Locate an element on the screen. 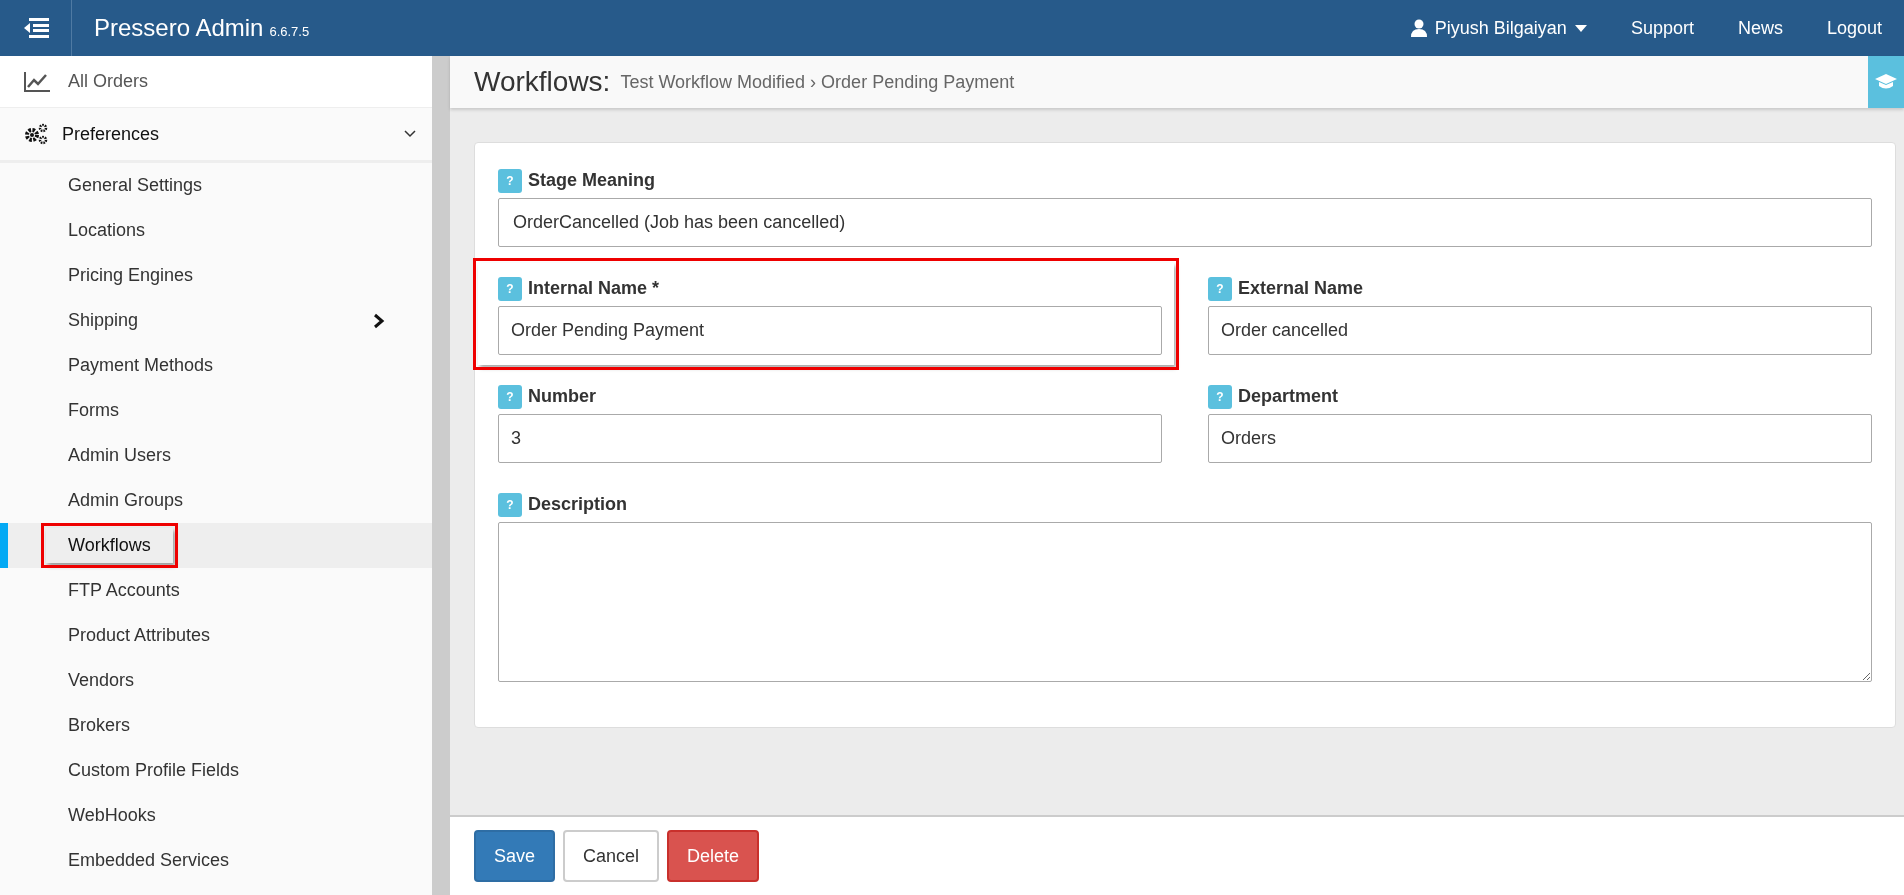 This screenshot has width=1904, height=895. nav-link: News is located at coordinates (1760, 28).